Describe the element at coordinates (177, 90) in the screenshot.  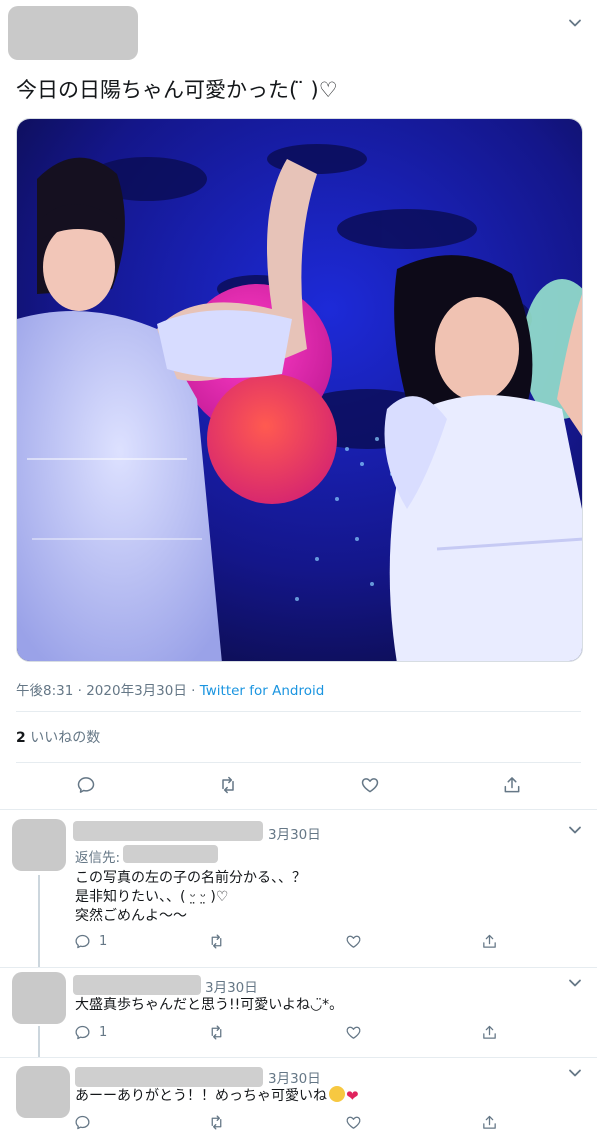
I see `tweet-text: 今日の日陽ちゃん可愛かった( ̈ )♡` at that location.